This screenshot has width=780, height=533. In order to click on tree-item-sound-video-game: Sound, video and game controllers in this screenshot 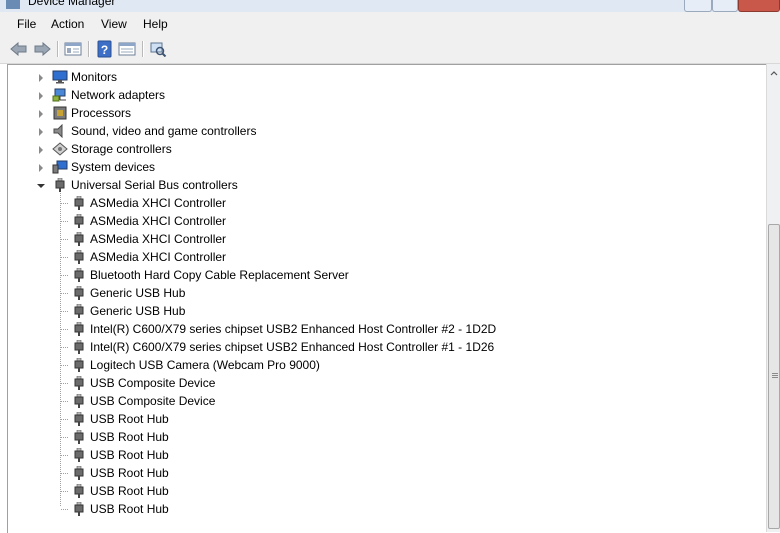, I will do `click(378, 131)`.